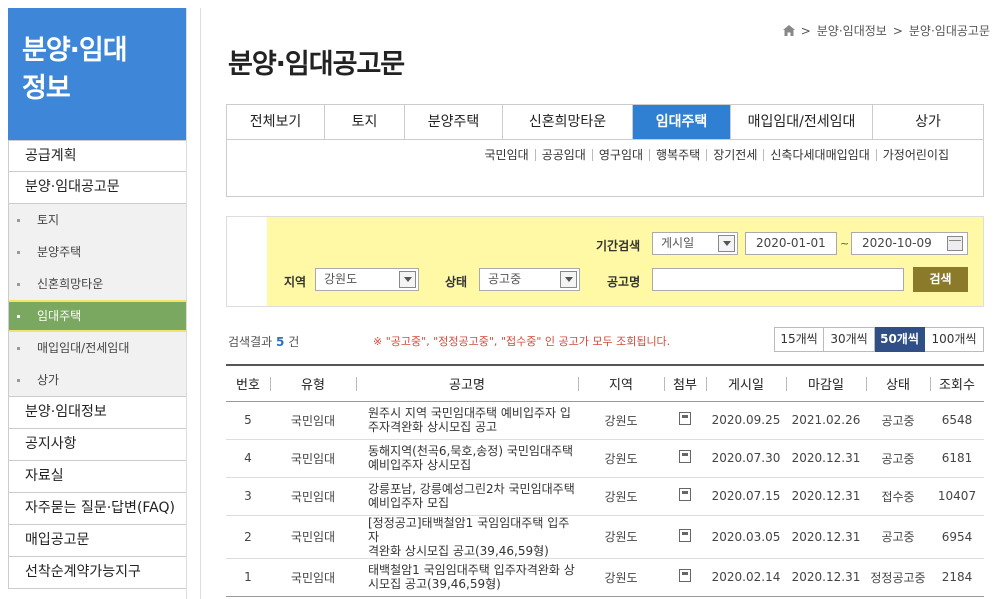  I want to click on status-select-value: 공고중, so click(505, 279).